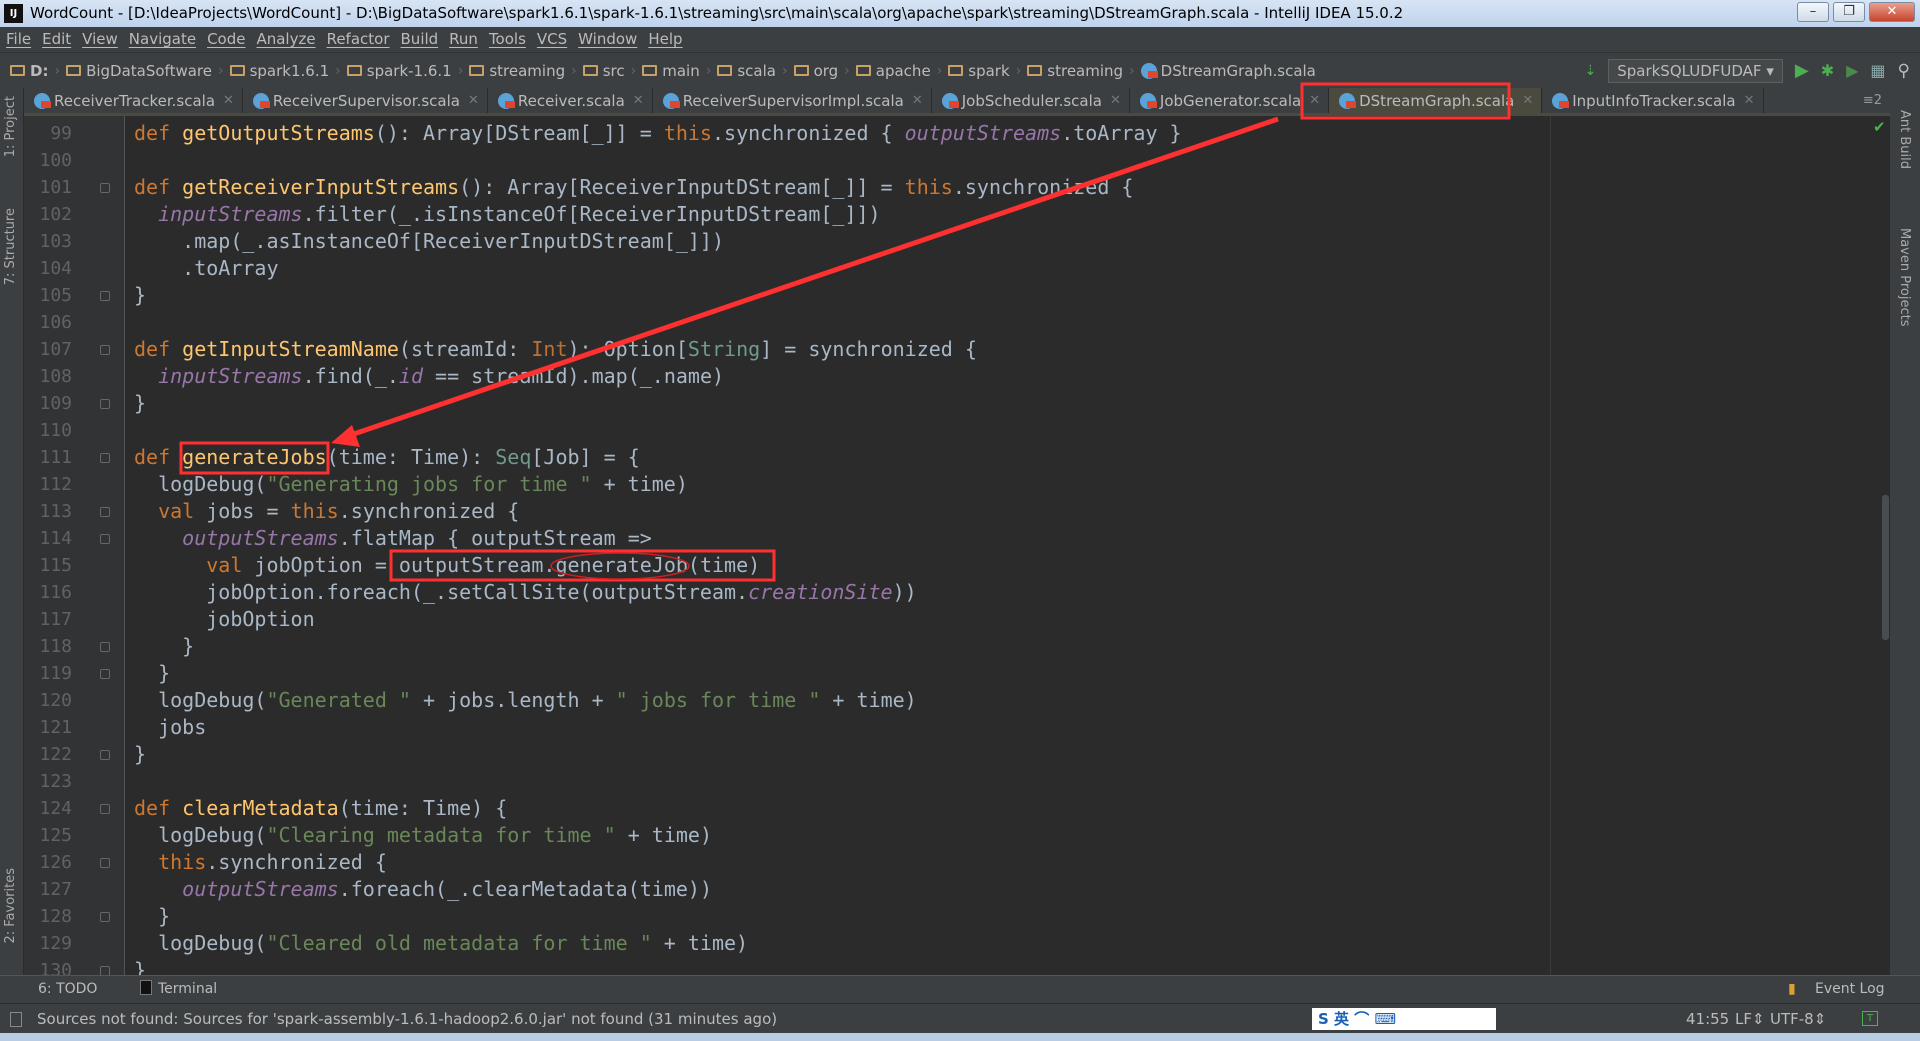  Describe the element at coordinates (404, 71) in the screenshot. I see `breadcrumb-item: spark-1.6.1 ›` at that location.